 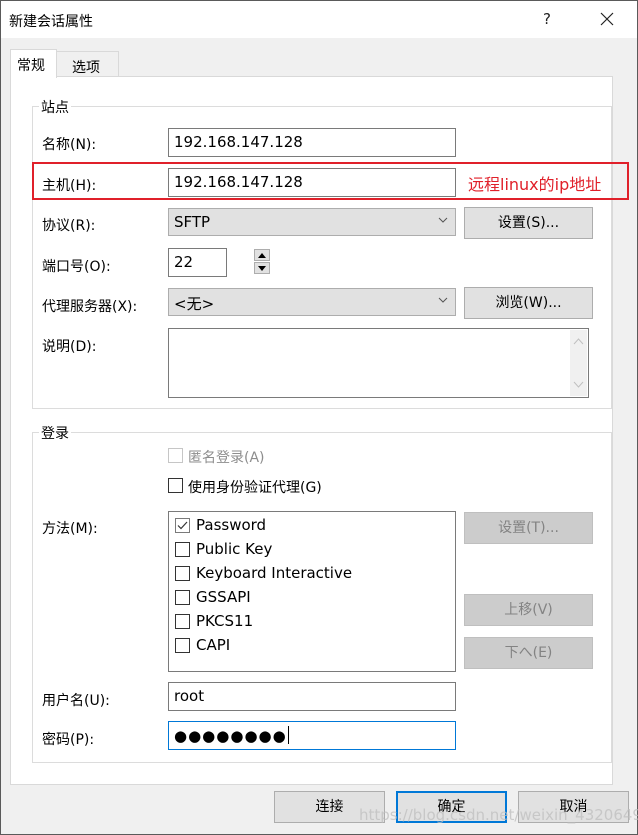 I want to click on port-label: 端口号(O):, so click(x=76, y=267).